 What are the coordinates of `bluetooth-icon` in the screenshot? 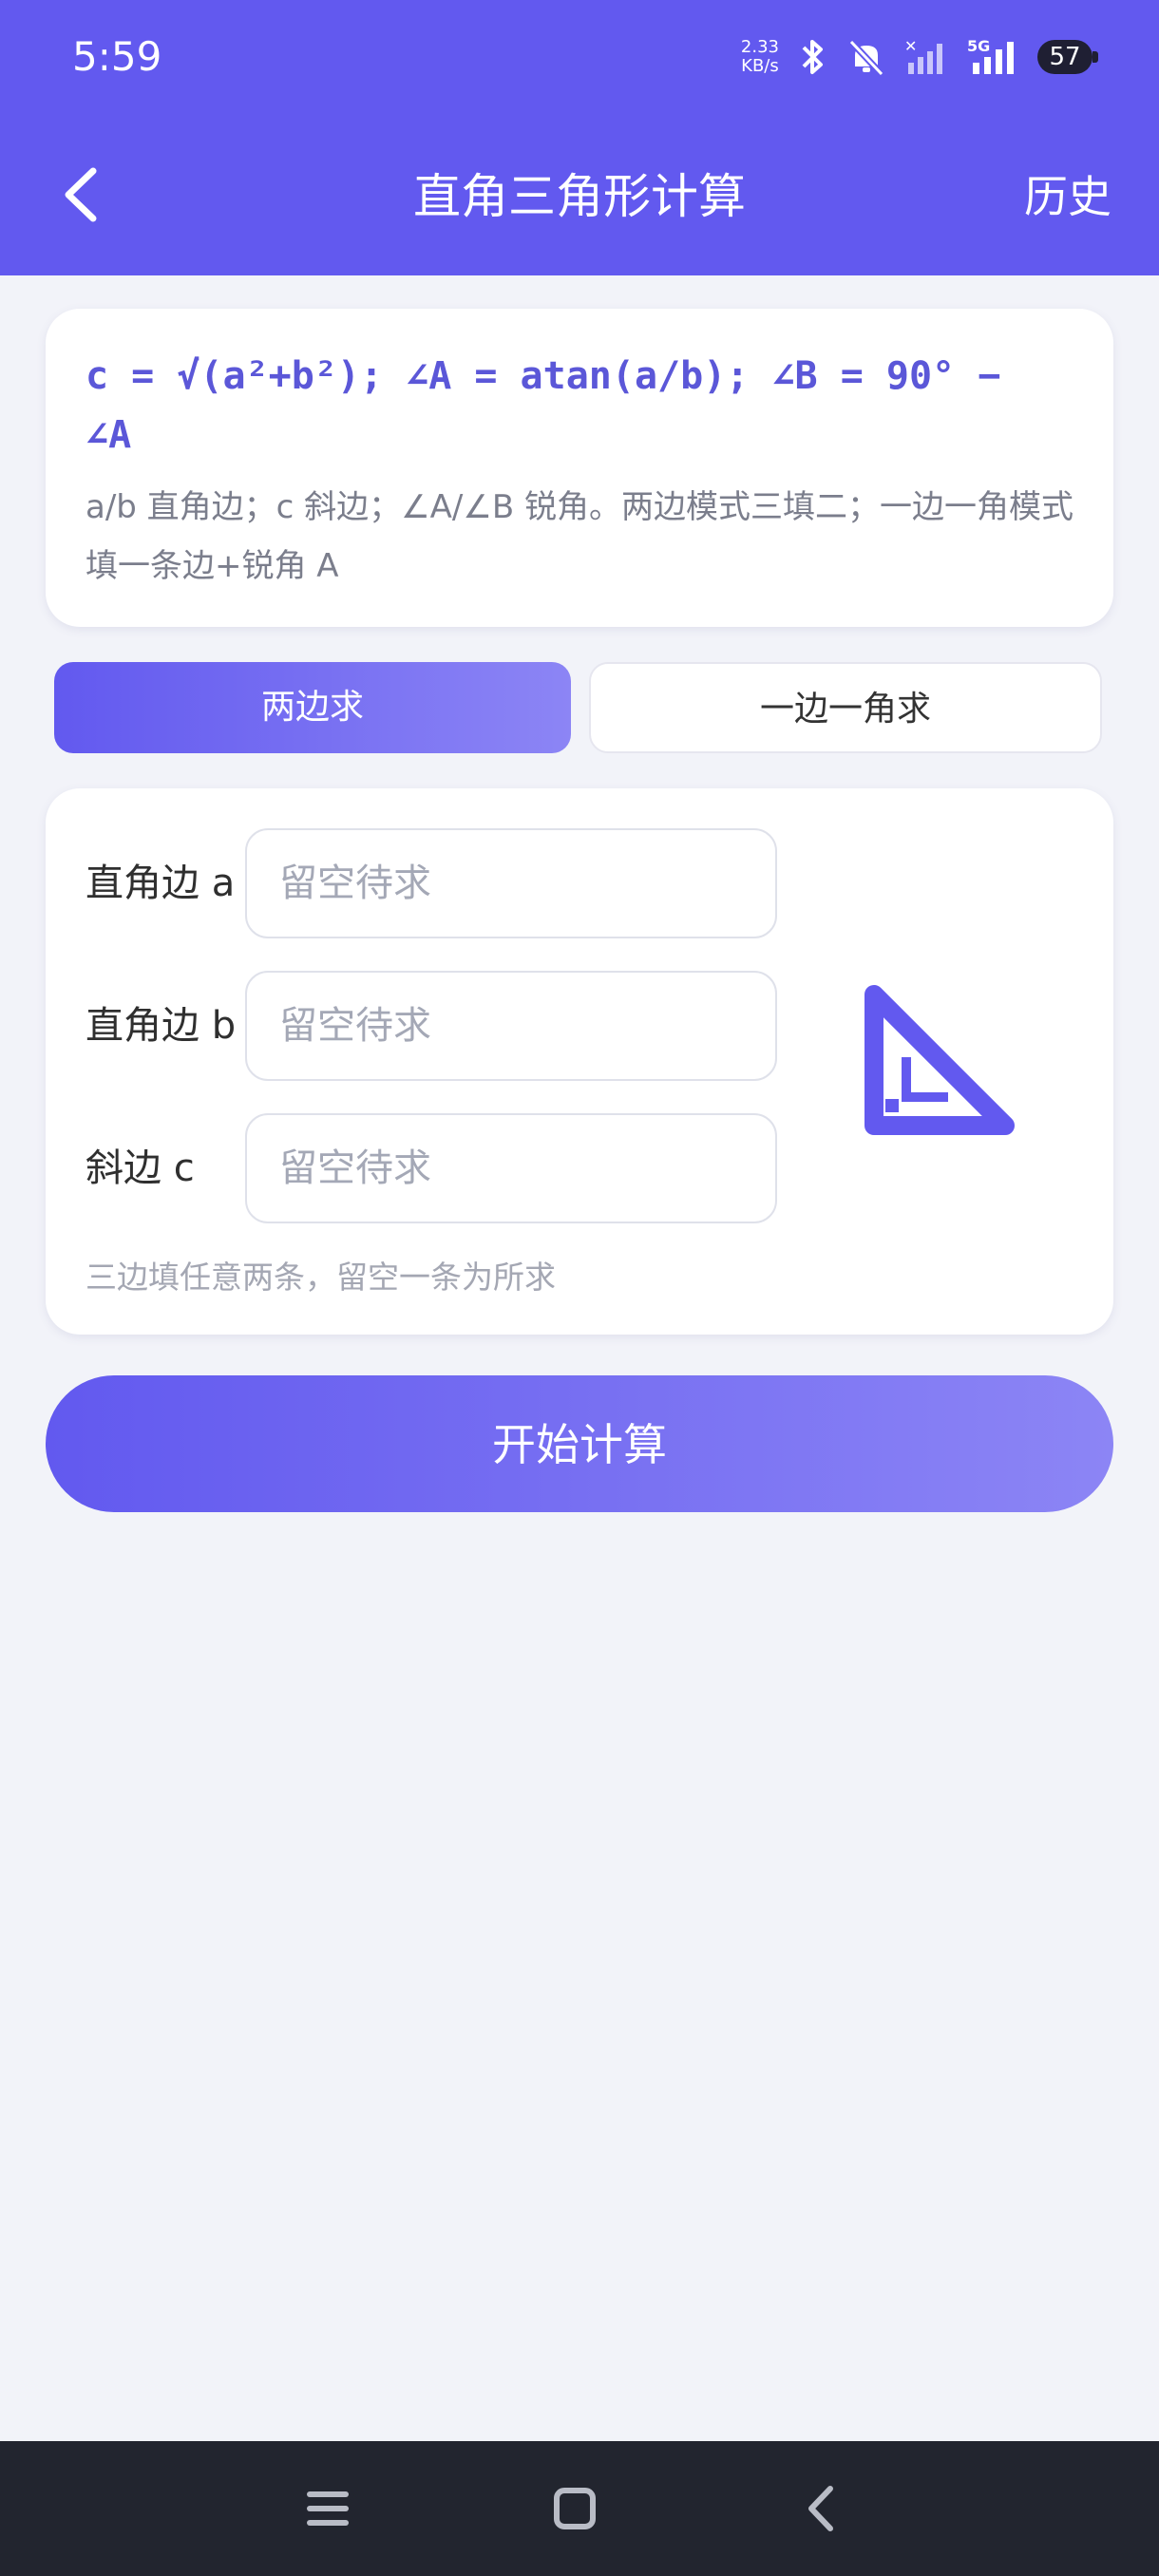 It's located at (812, 57).